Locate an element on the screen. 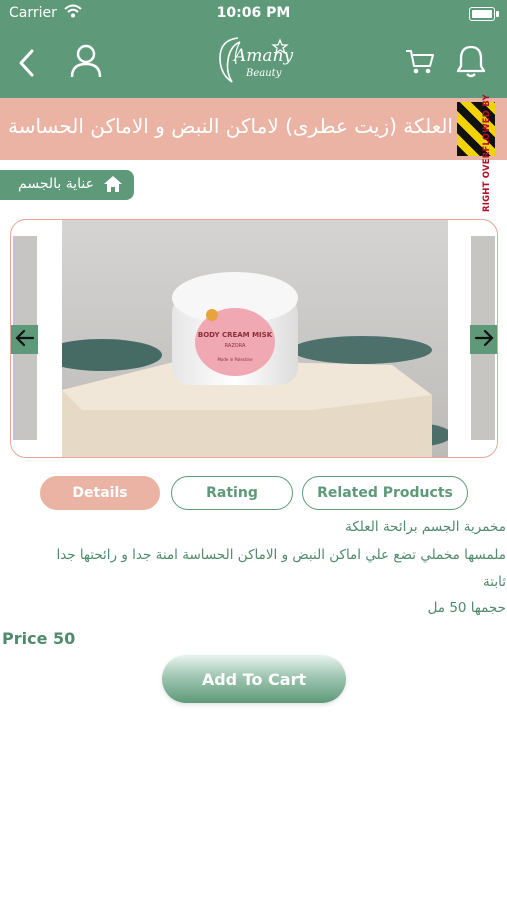  product-price: Price 50 is located at coordinates (39, 638).